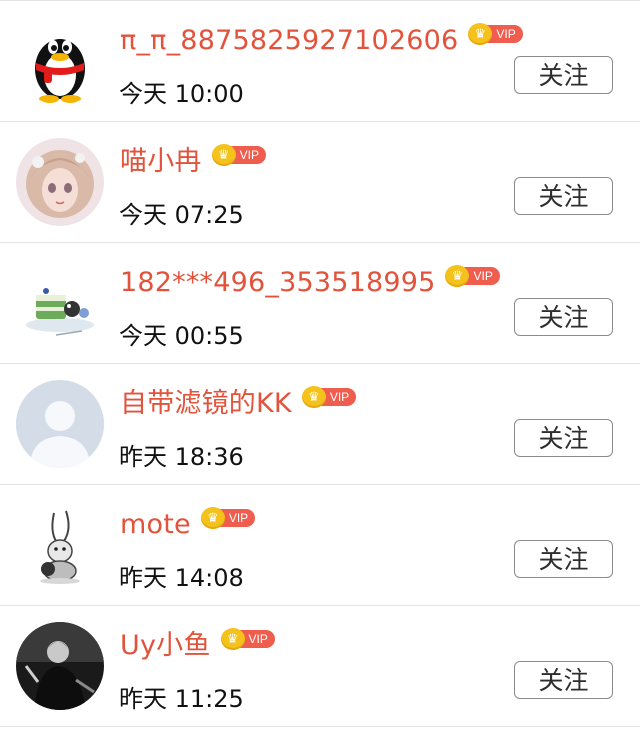 The width and height of the screenshot is (640, 750). I want to click on timestamp: 昨天 14:08, so click(181, 578).